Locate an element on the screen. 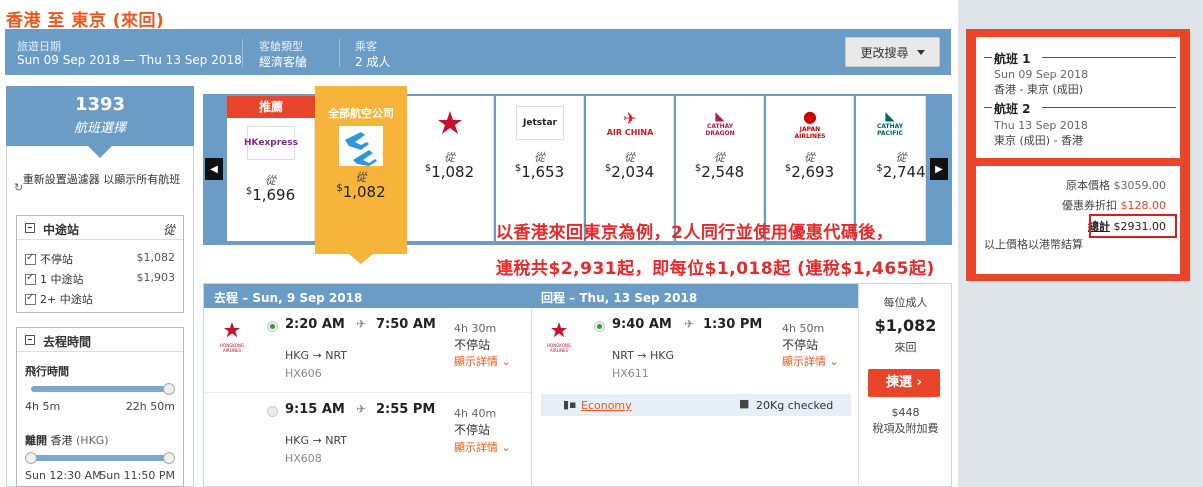 The image size is (1203, 487). radio-icon is located at coordinates (272, 411).